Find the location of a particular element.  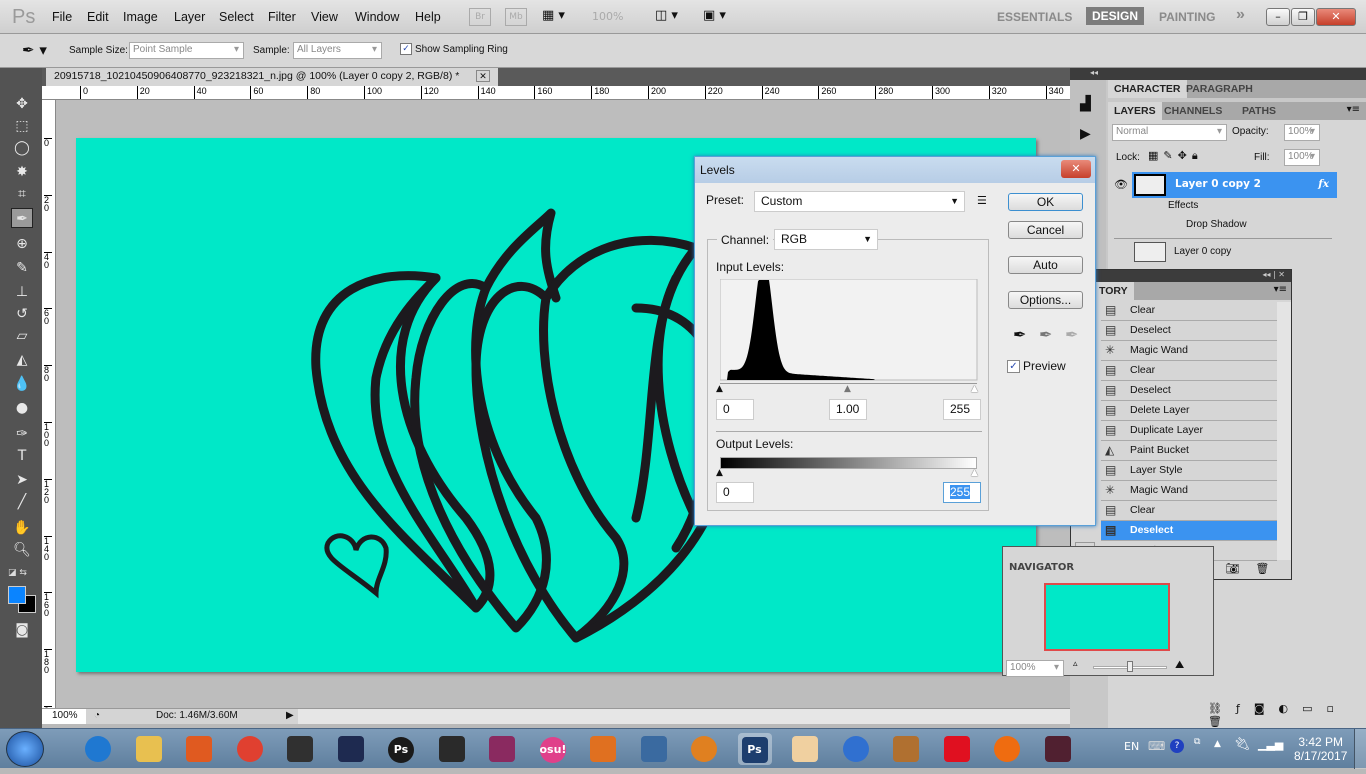

show-sampling-ring-checkbox: ✓ is located at coordinates (406, 49).